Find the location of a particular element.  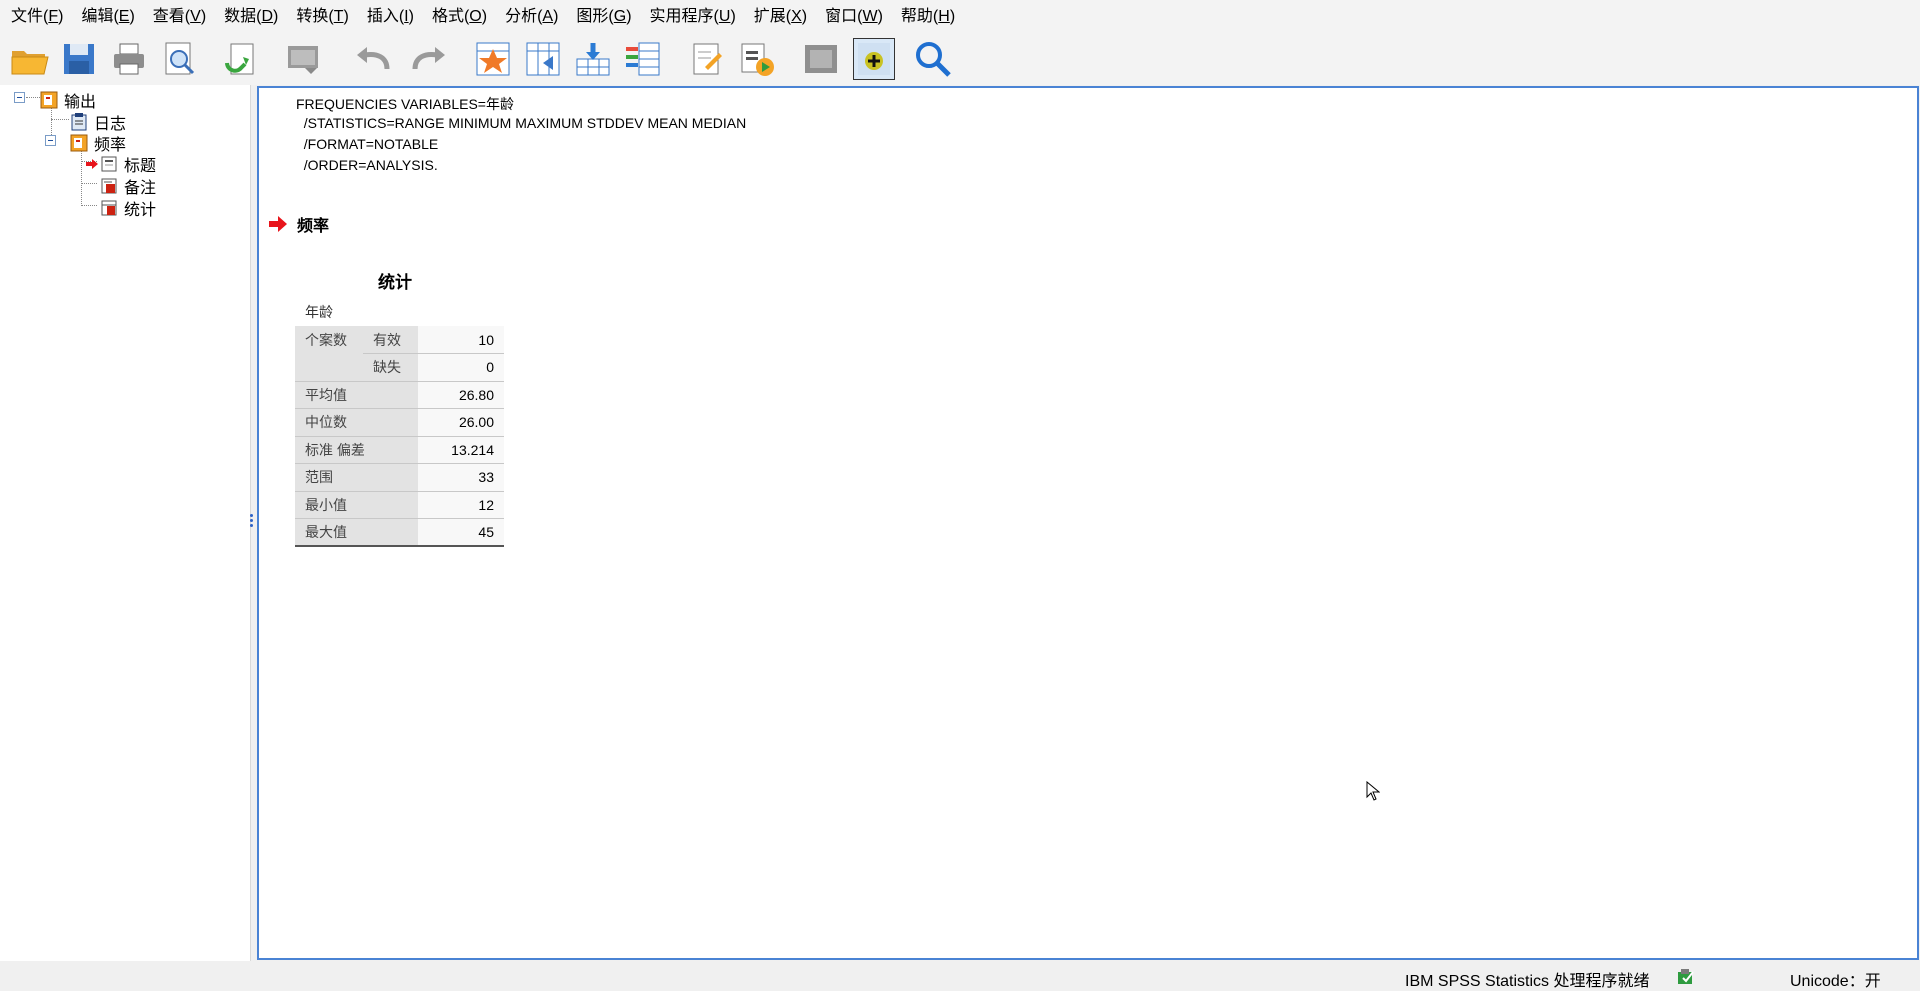

output-book-icon is located at coordinates (49, 100).